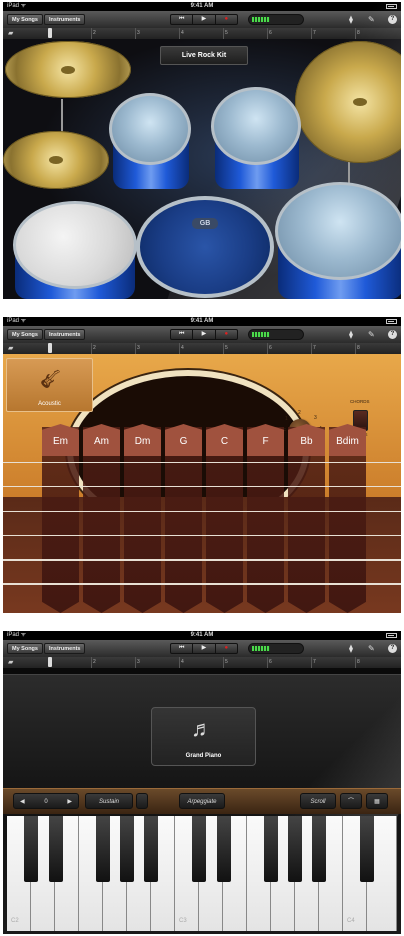 The image size is (404, 936). What do you see at coordinates (224, 440) in the screenshot?
I see `chord-c: C` at bounding box center [224, 440].